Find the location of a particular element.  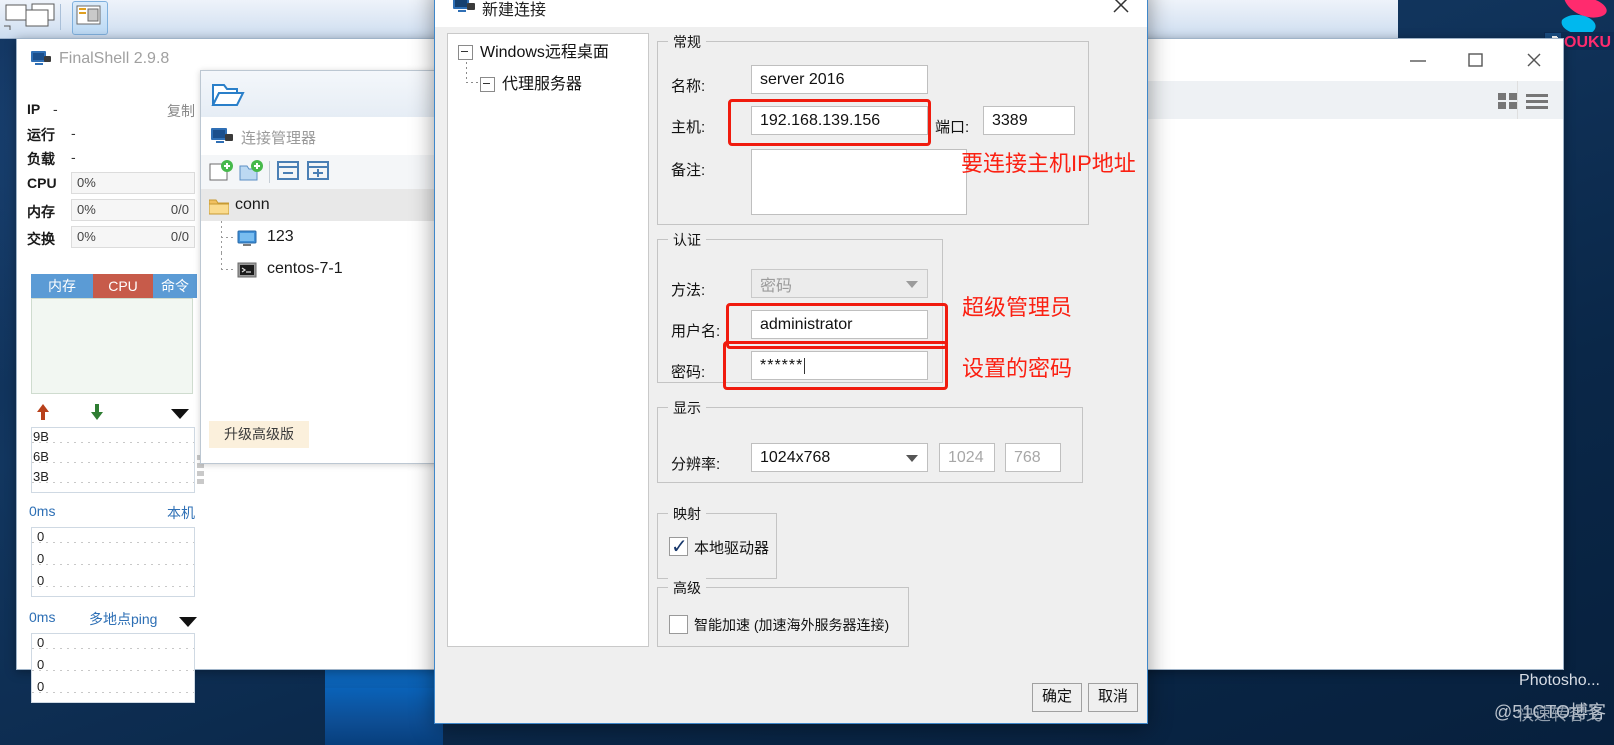

tree-item-conn: conn is located at coordinates (322, 205).